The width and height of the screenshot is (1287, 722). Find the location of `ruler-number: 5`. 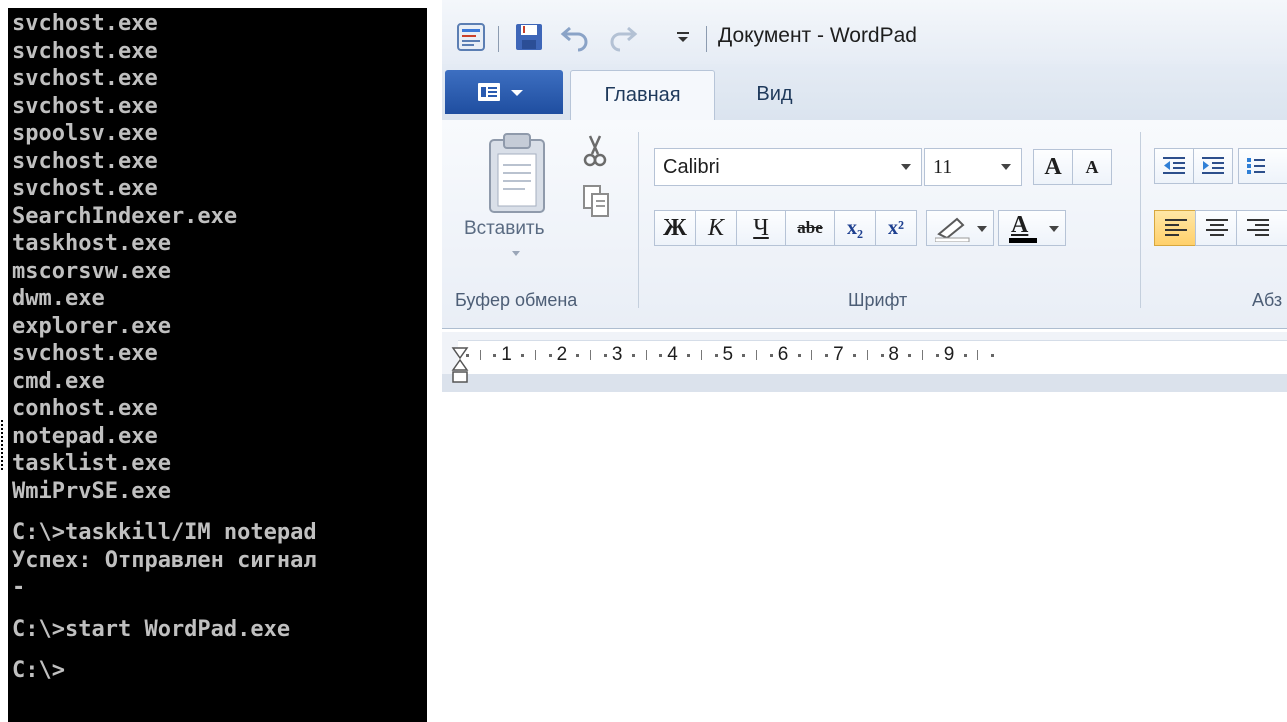

ruler-number: 5 is located at coordinates (728, 354).